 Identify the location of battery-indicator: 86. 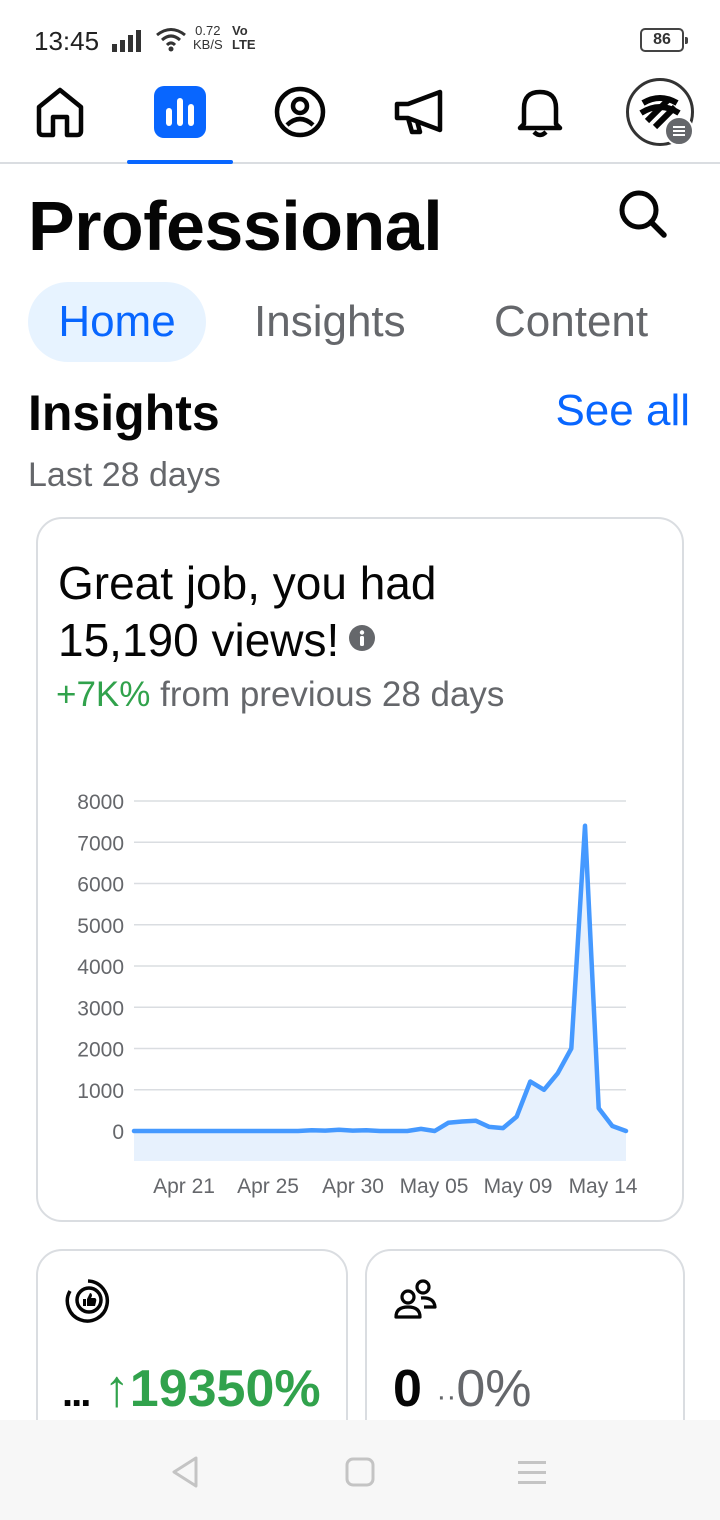
(664, 40).